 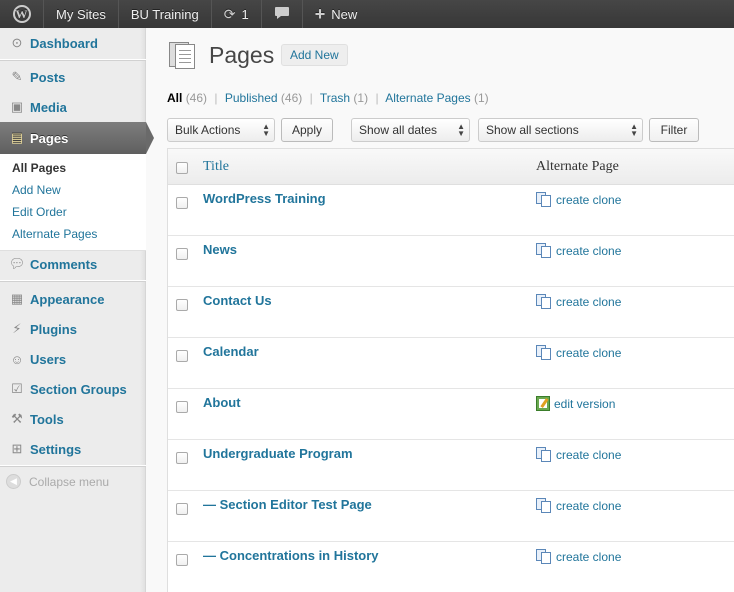 I want to click on menu-pages: ▤ Pages, so click(x=77, y=138).